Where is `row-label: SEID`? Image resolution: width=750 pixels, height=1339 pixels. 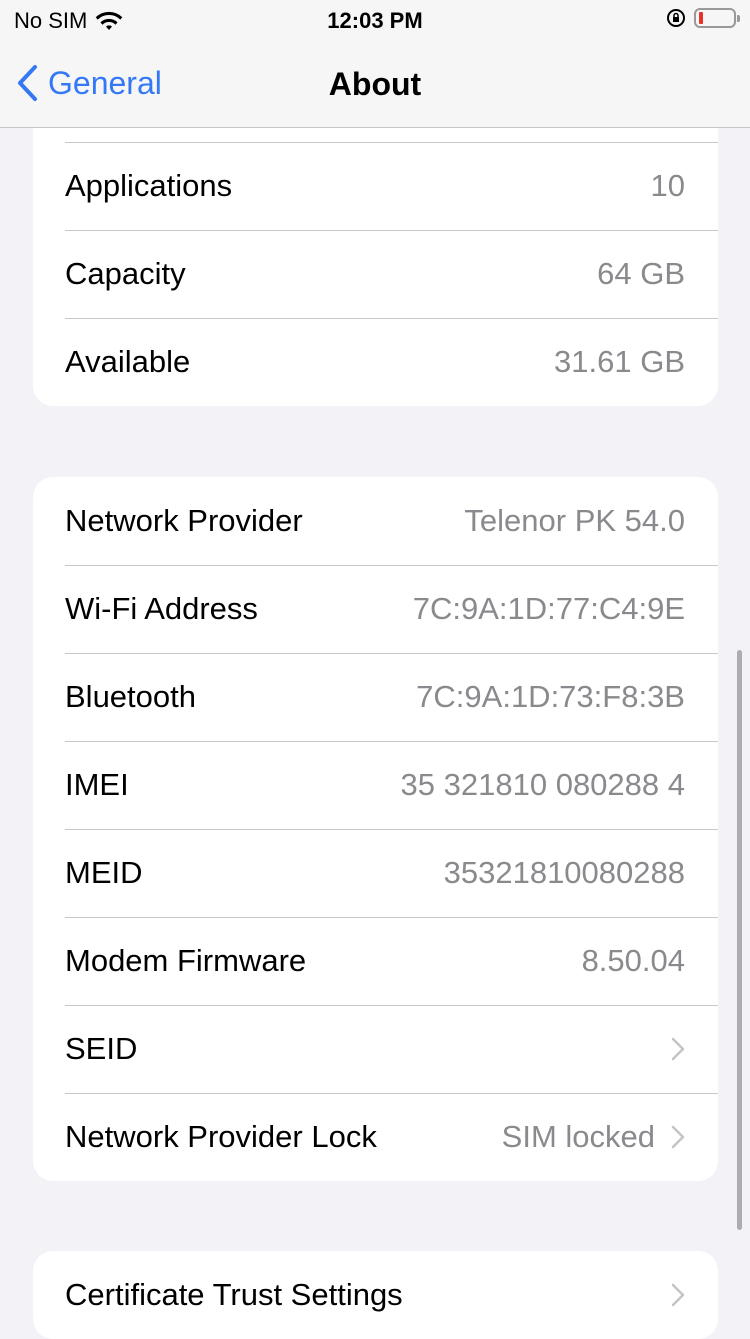 row-label: SEID is located at coordinates (101, 1048).